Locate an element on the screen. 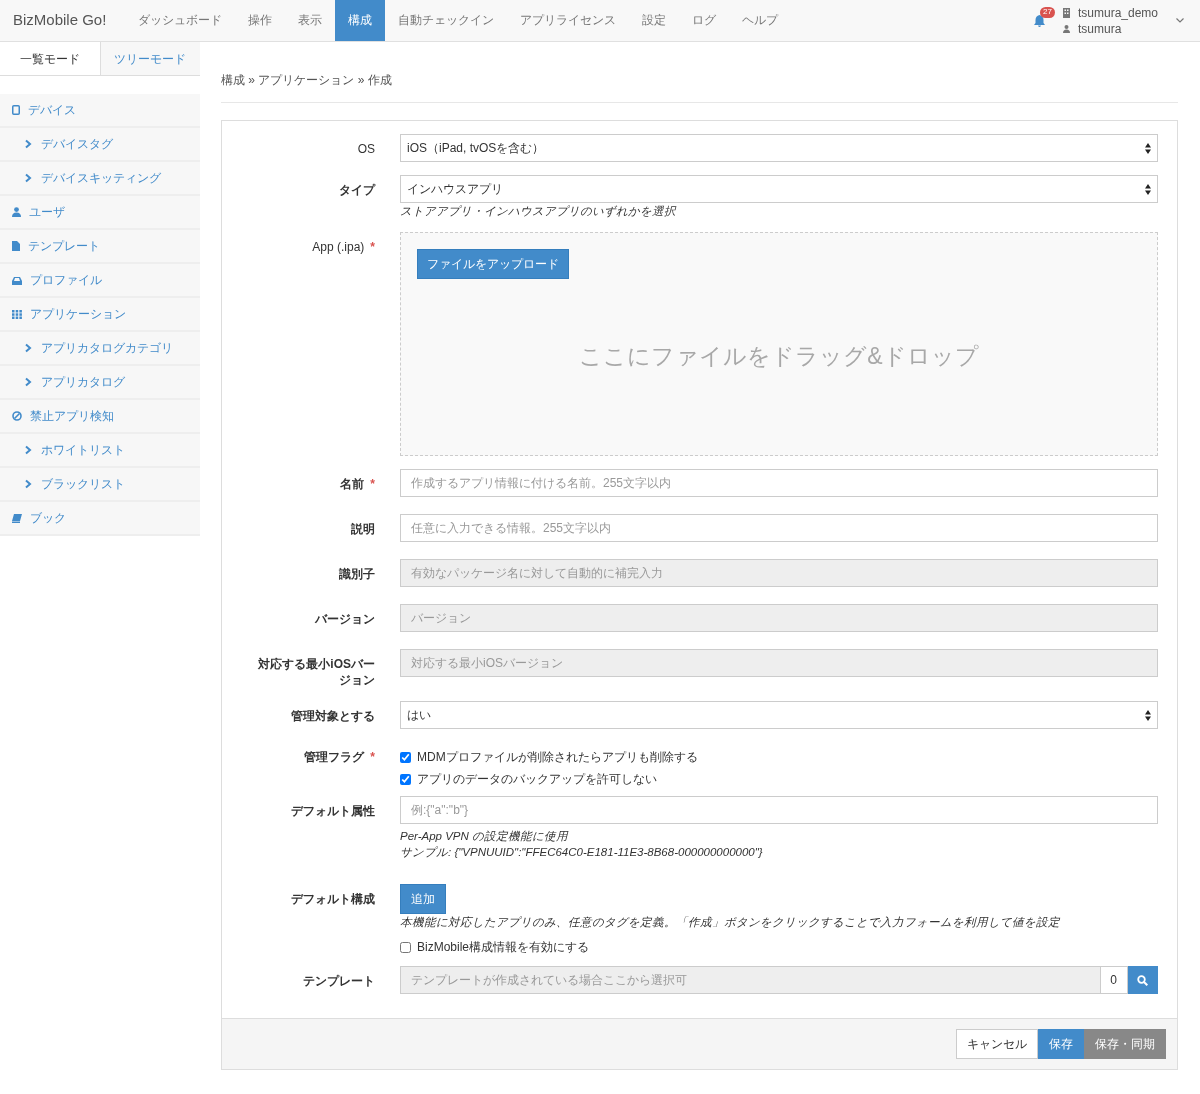 The height and width of the screenshot is (1094, 1200). sidebar-item: デバイスタグ is located at coordinates (100, 145).